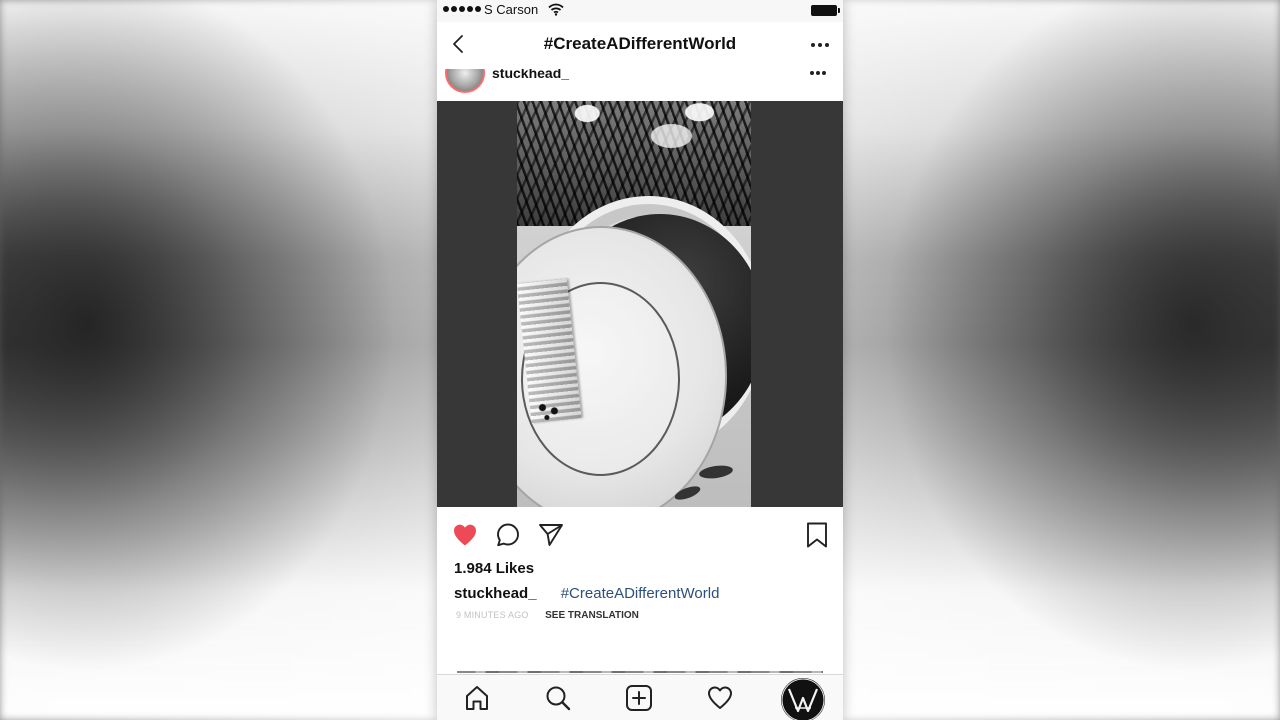  I want to click on wifi-icon, so click(556, 9).